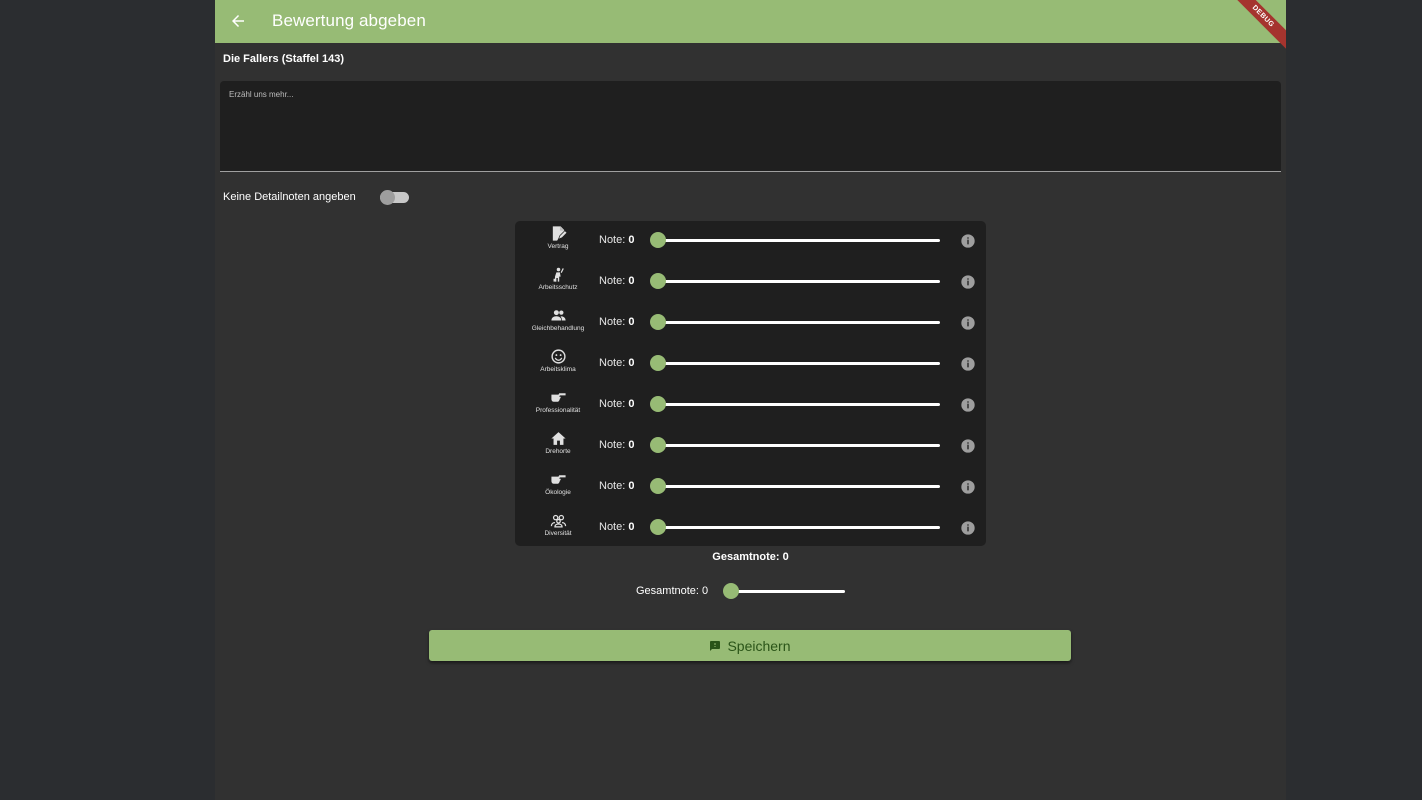 This screenshot has width=1422, height=800. I want to click on rating-row-arbeitsschutz: Arbeitsschutz Note: 0, so click(750, 282).